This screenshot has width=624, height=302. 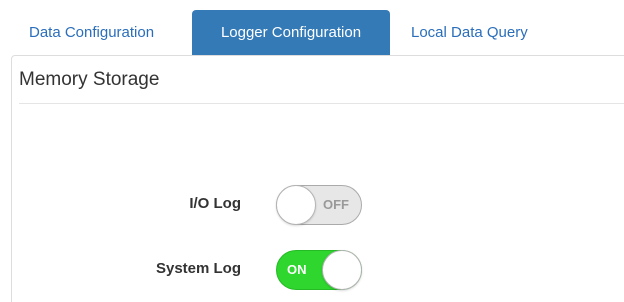 What do you see at coordinates (101, 32) in the screenshot?
I see `tab-data-configuration: Data Configuration` at bounding box center [101, 32].